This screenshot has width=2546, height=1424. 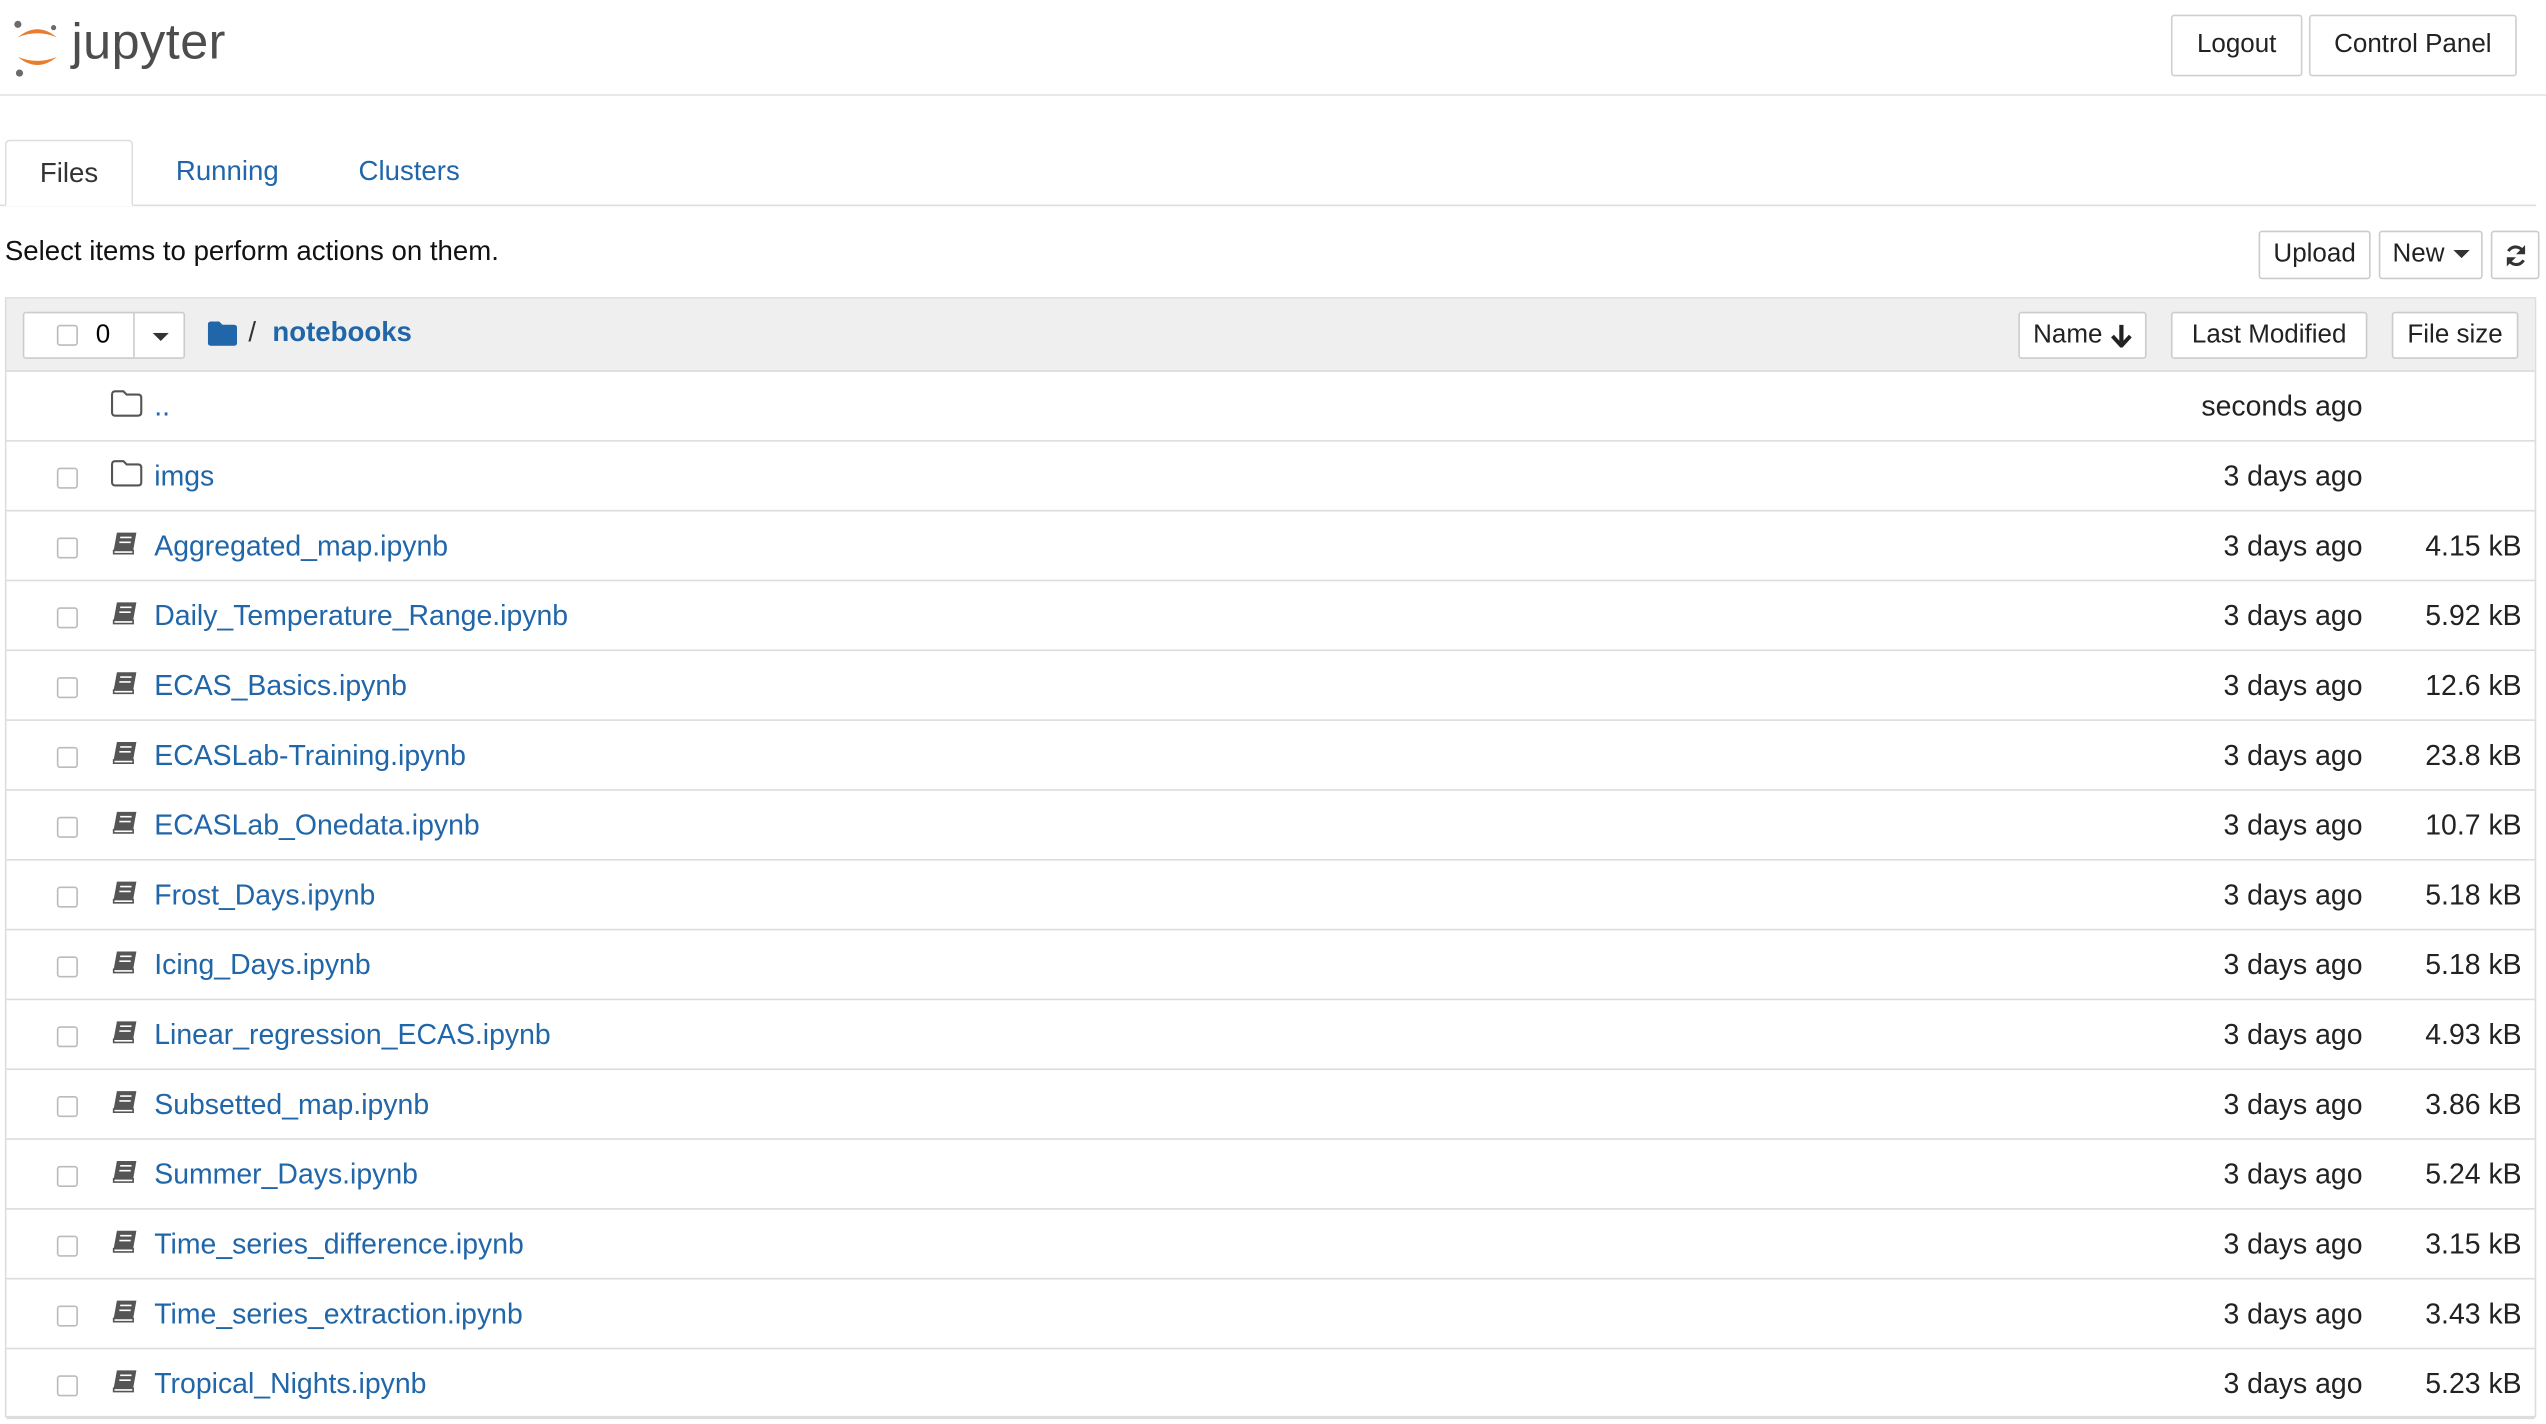 I want to click on file-size: 5.24 kB, so click(x=2473, y=1174).